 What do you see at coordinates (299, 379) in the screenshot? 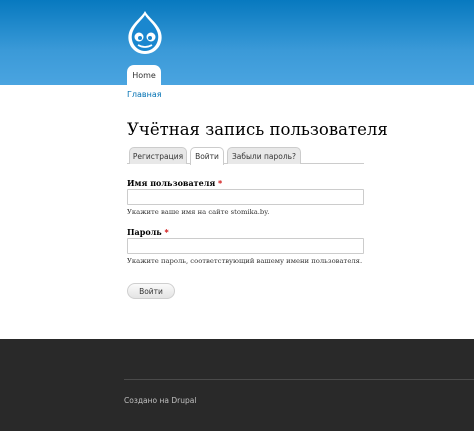
I see `footer-divider` at bounding box center [299, 379].